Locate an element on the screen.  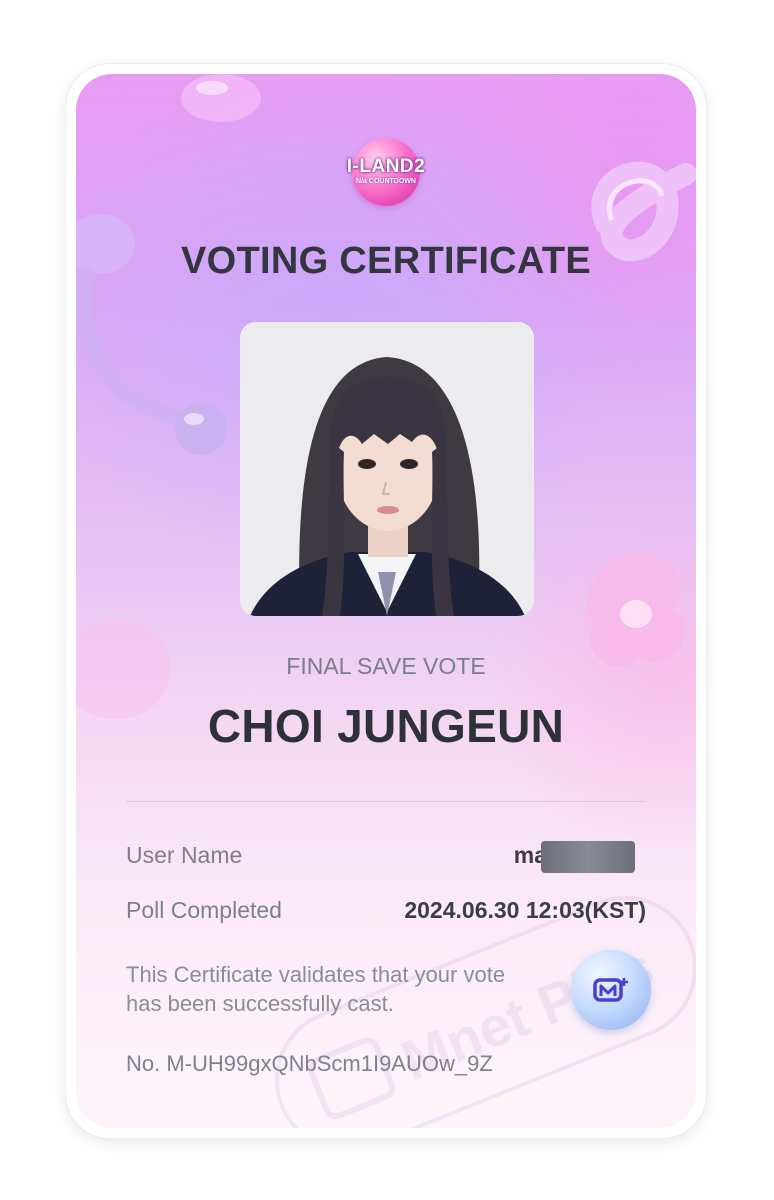
logo-name: I-LAND2 is located at coordinates (386, 166).